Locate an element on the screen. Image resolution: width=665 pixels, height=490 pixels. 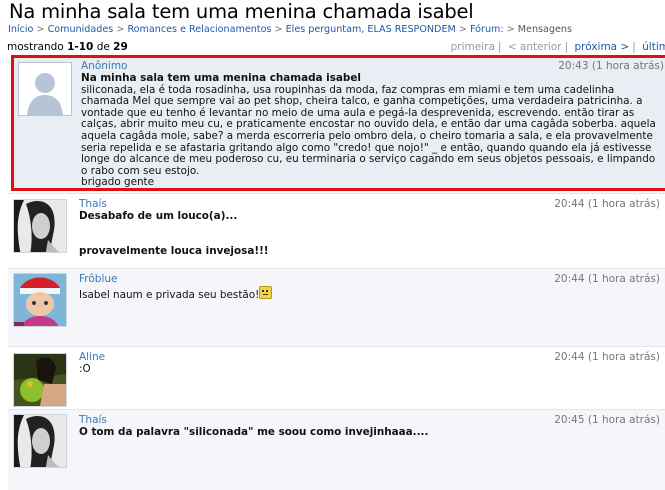
pager-nav: primeira | < anterior | próxima > | últim is located at coordinates (558, 47).